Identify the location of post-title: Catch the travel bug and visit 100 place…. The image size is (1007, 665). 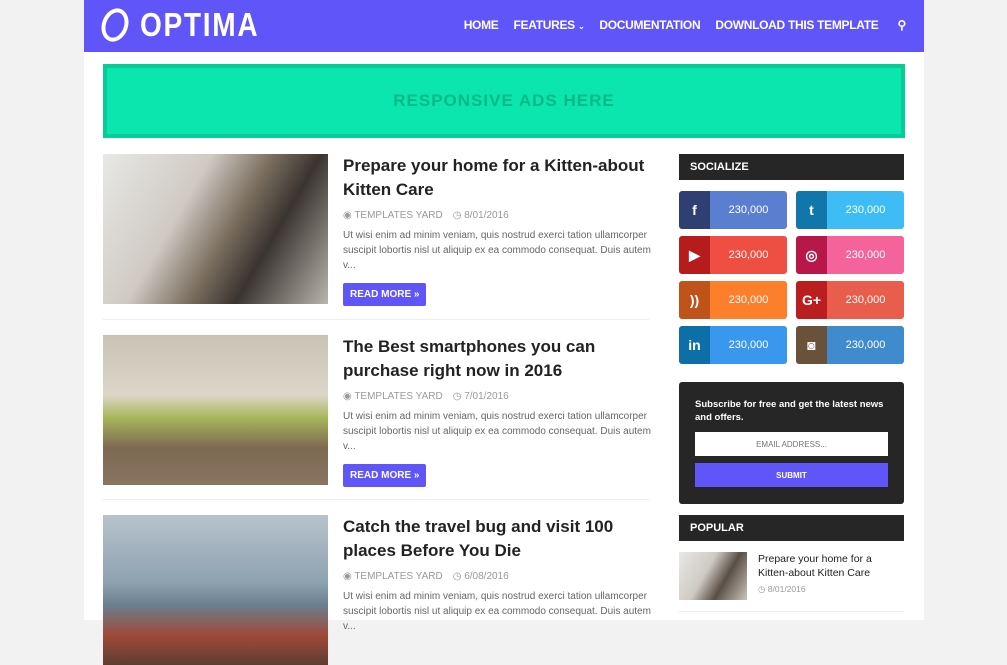
(498, 539).